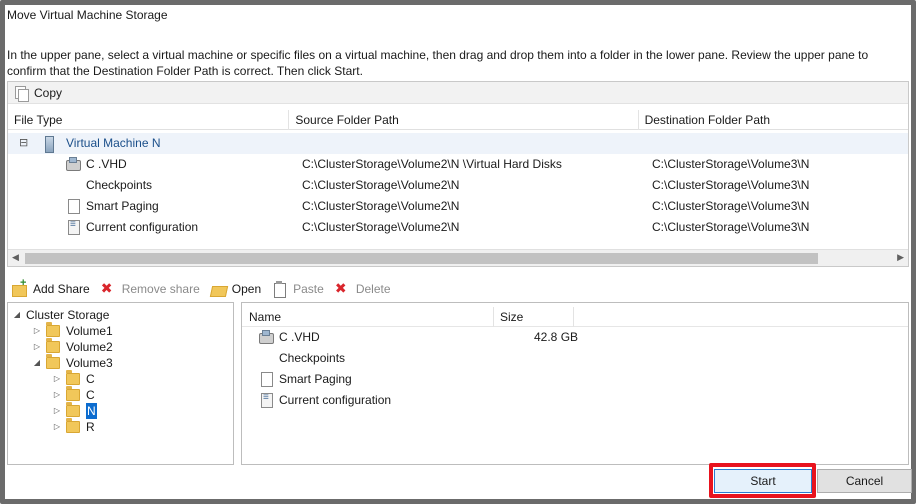 This screenshot has height=504, width=916. I want to click on scrollbar-thumb, so click(421, 258).